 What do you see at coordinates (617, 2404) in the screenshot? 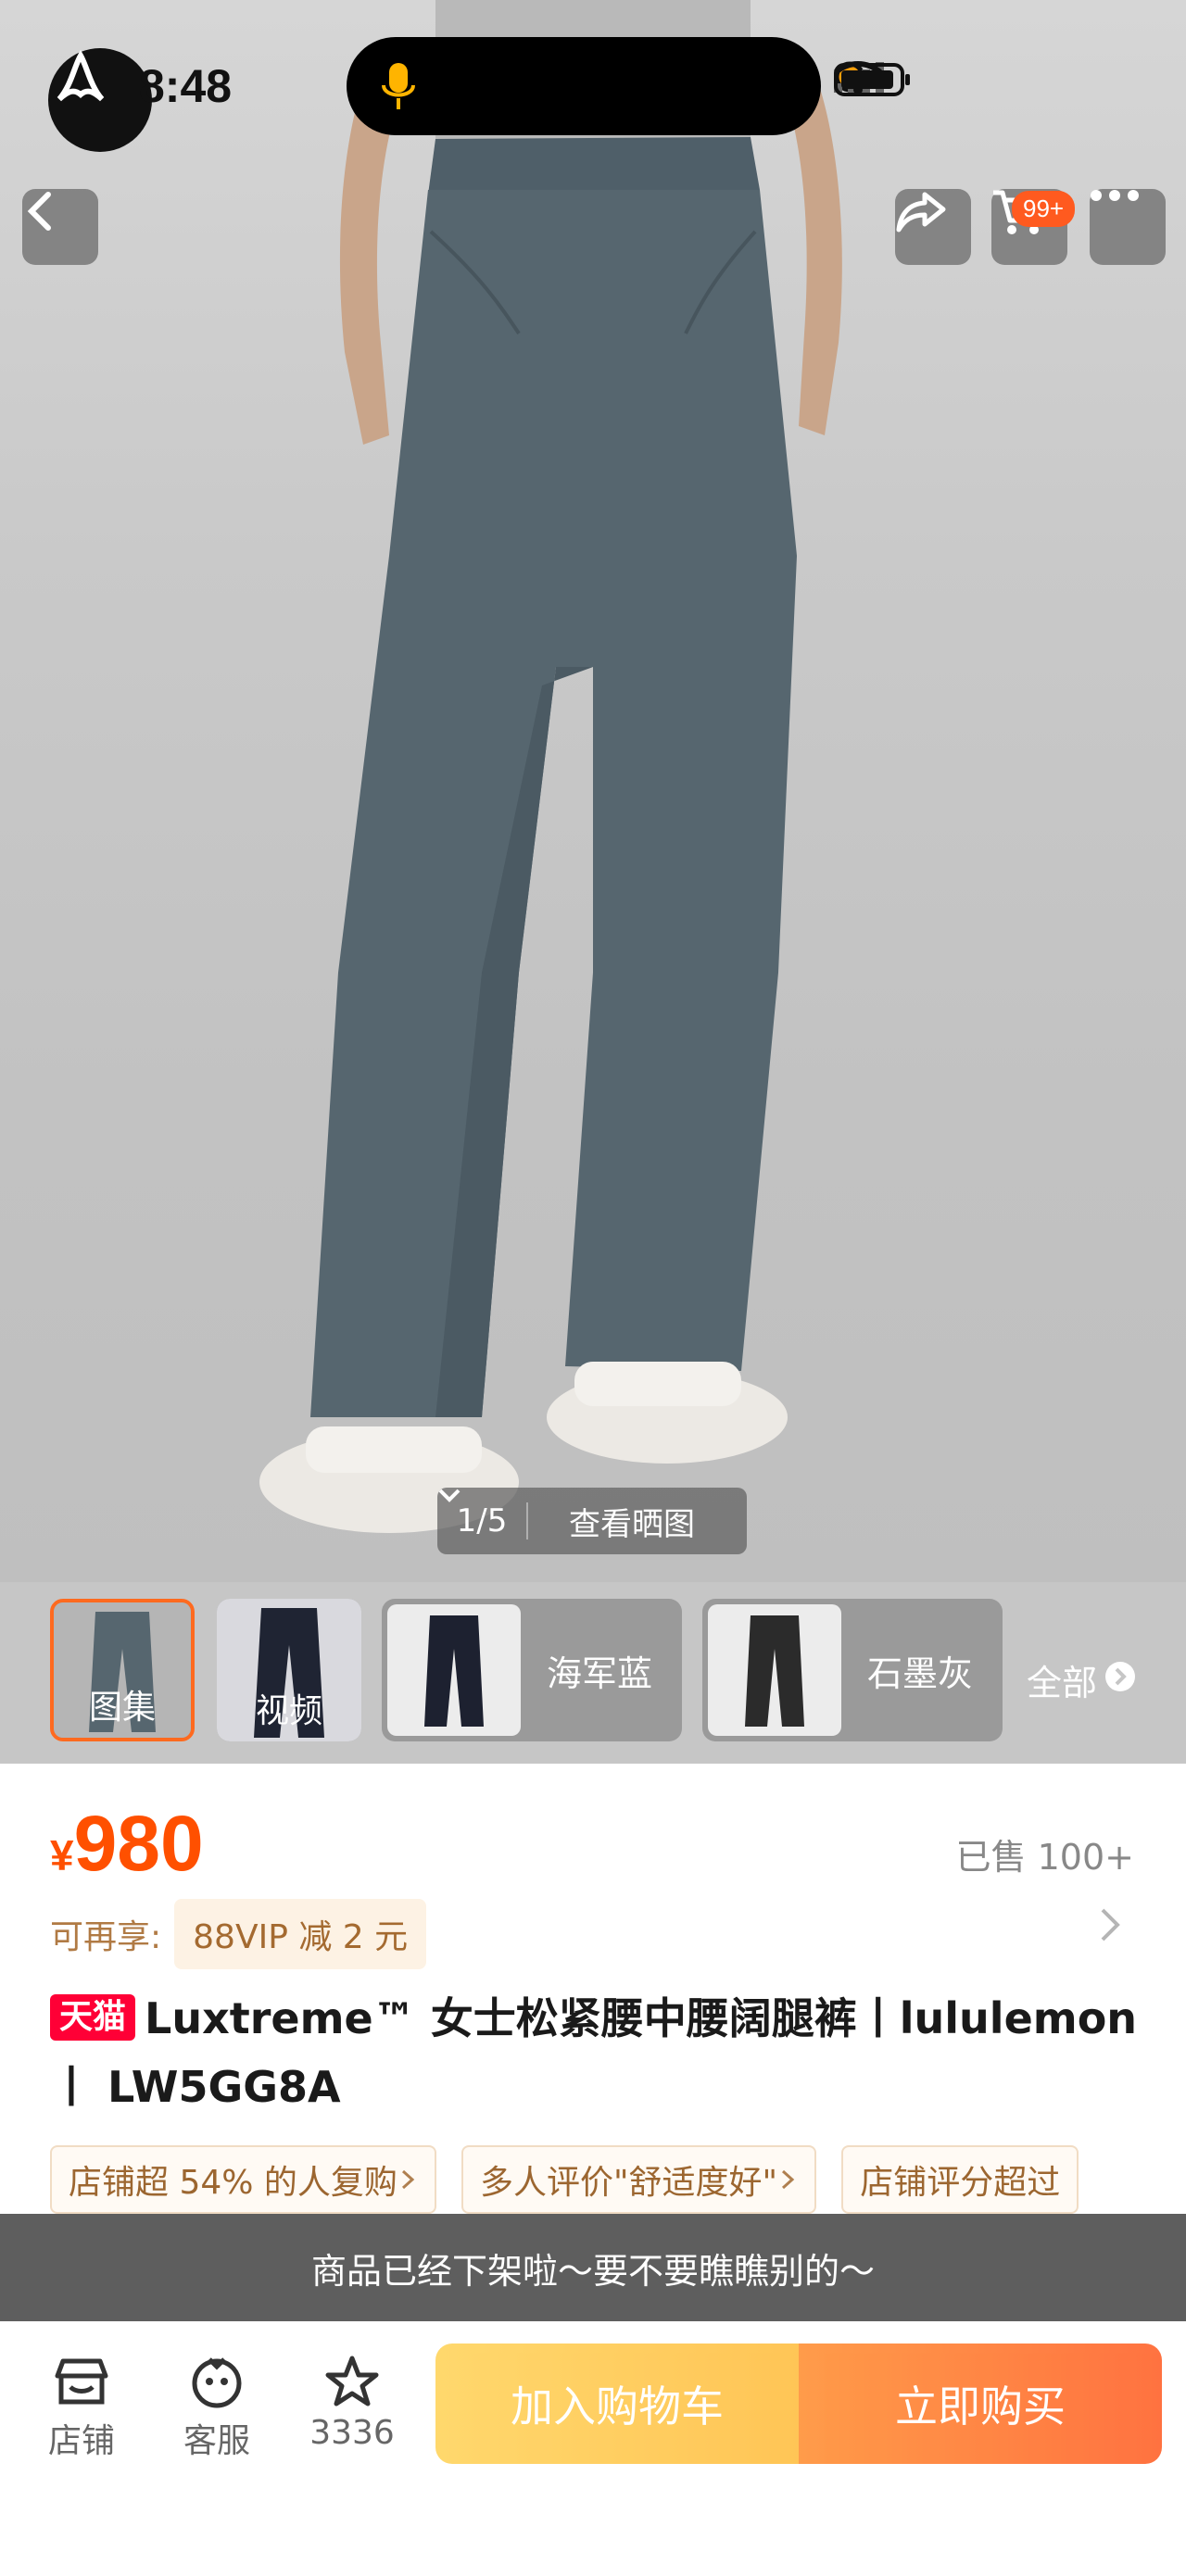
I see `add-to-cart-button: 加入购物车` at bounding box center [617, 2404].